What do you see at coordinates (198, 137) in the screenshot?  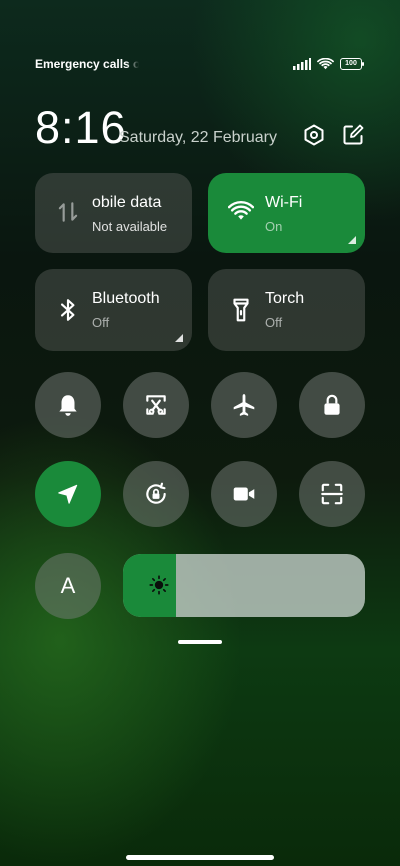 I see `clock-date: Saturday, 22 February` at bounding box center [198, 137].